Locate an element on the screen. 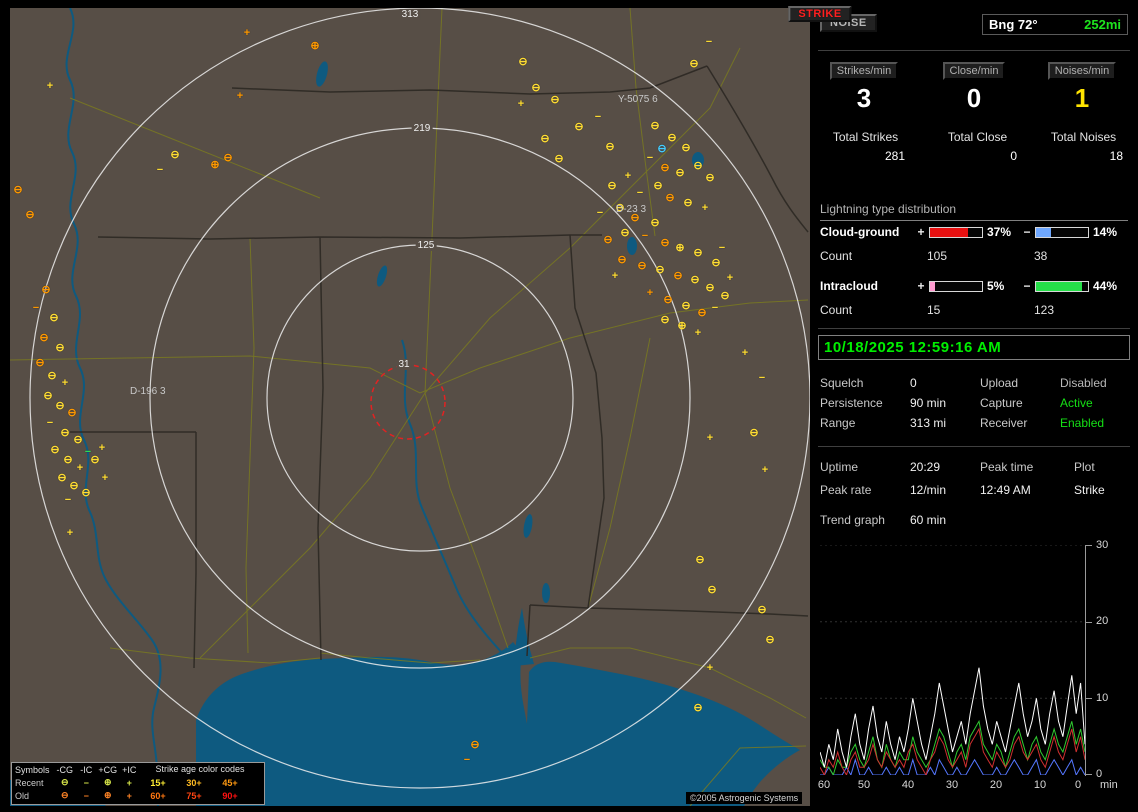 This screenshot has height=812, width=1138. legend-age-header: Strike age color codes is located at coordinates (200, 769).